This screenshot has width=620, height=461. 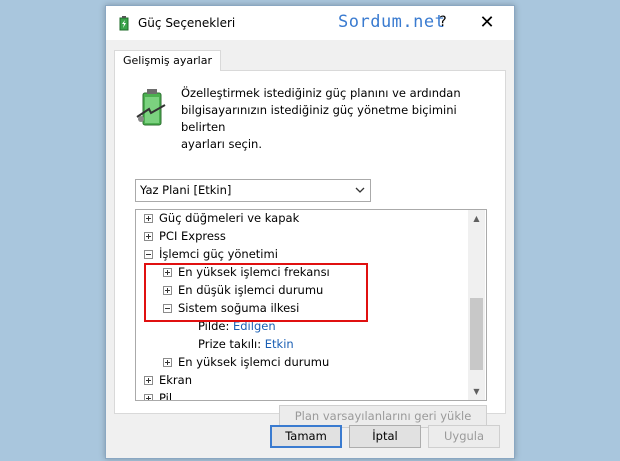 I want to click on tree-item-label: En yüksek işlemci durumu, so click(x=254, y=362).